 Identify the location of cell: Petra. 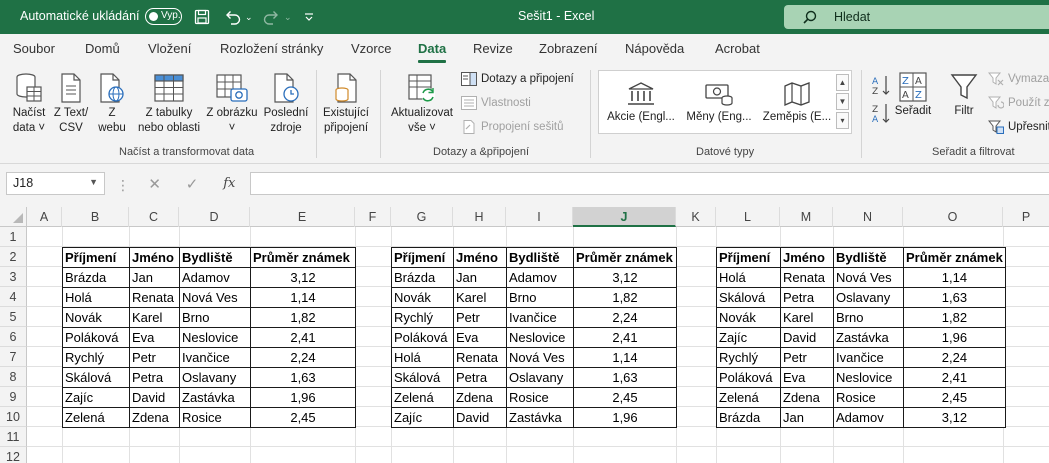
(480, 377).